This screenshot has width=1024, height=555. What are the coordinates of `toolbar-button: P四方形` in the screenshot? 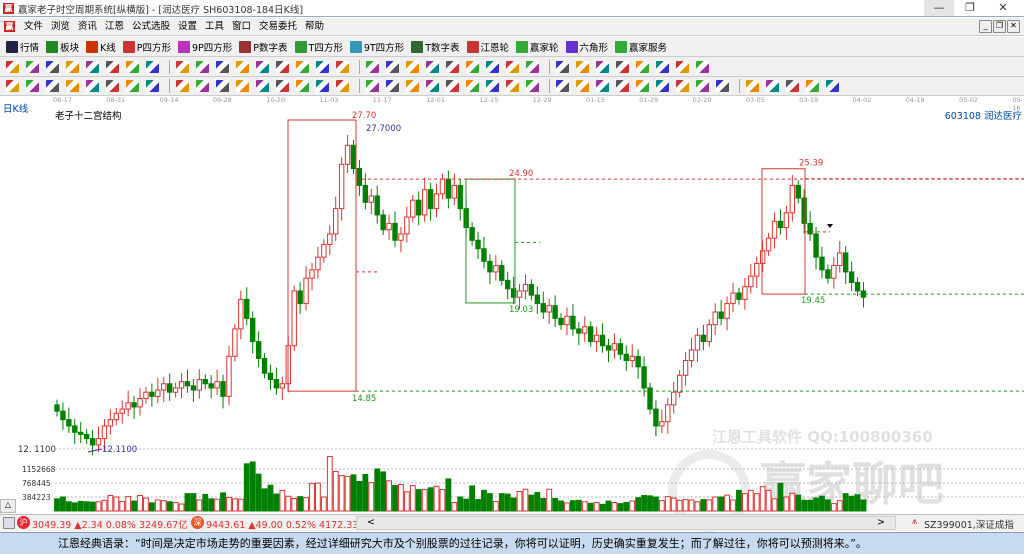 It's located at (146, 47).